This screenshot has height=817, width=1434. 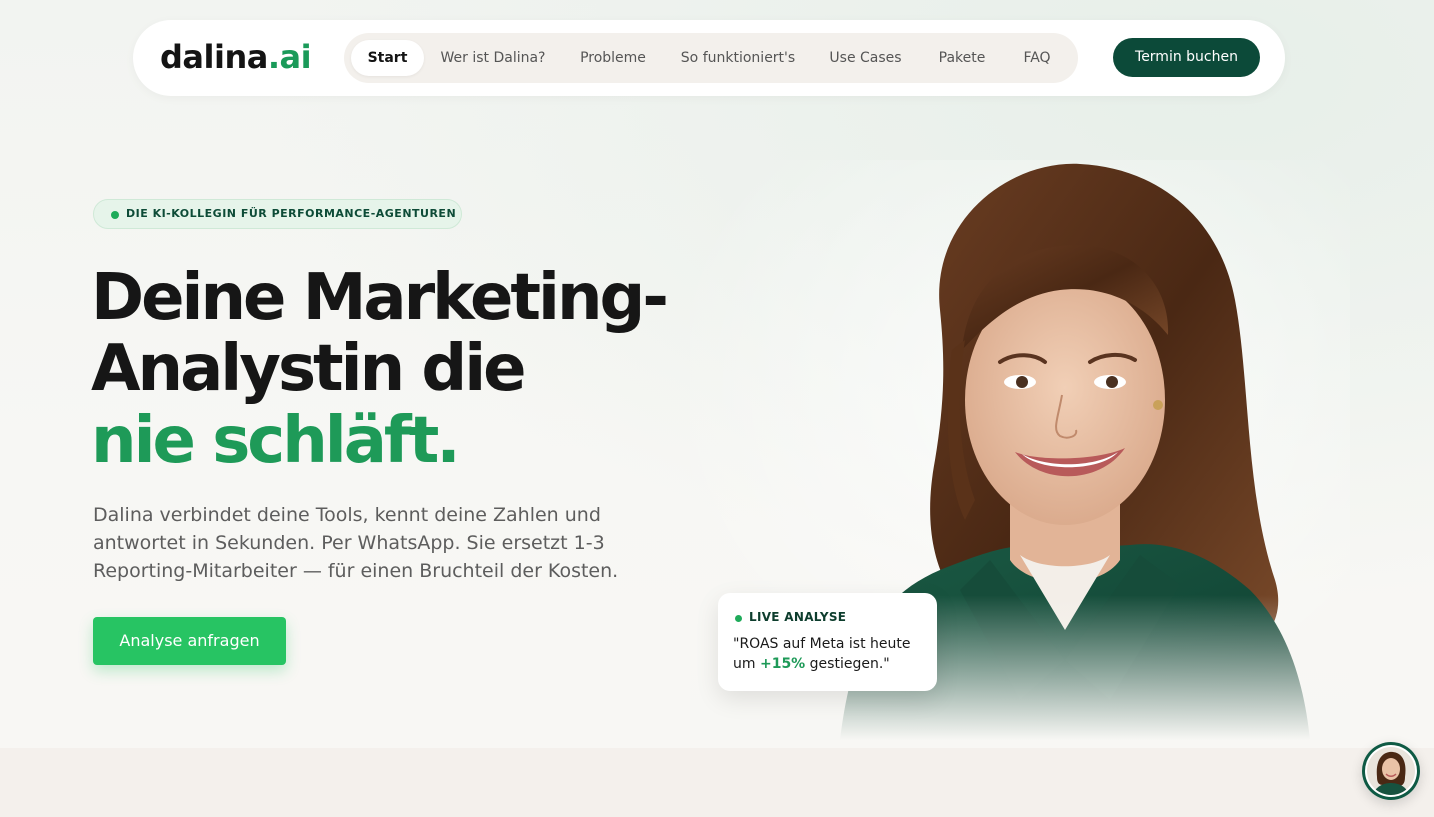 I want to click on book-appointment-button: Termin buchen, so click(x=1186, y=57).